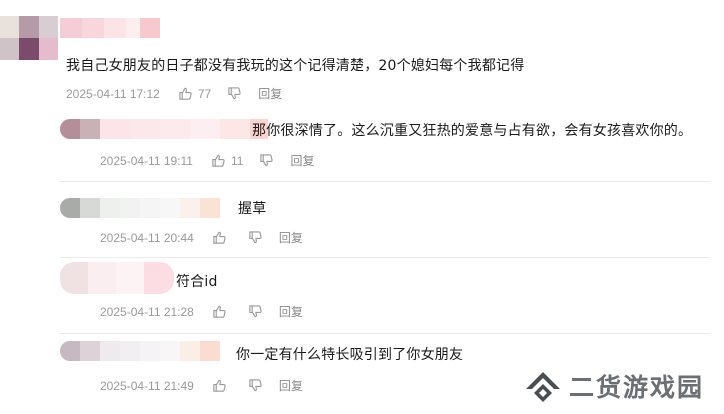 This screenshot has width=724, height=414. I want to click on comment-text: 你一定有什么特长吸引到了你女朋友, so click(350, 355).